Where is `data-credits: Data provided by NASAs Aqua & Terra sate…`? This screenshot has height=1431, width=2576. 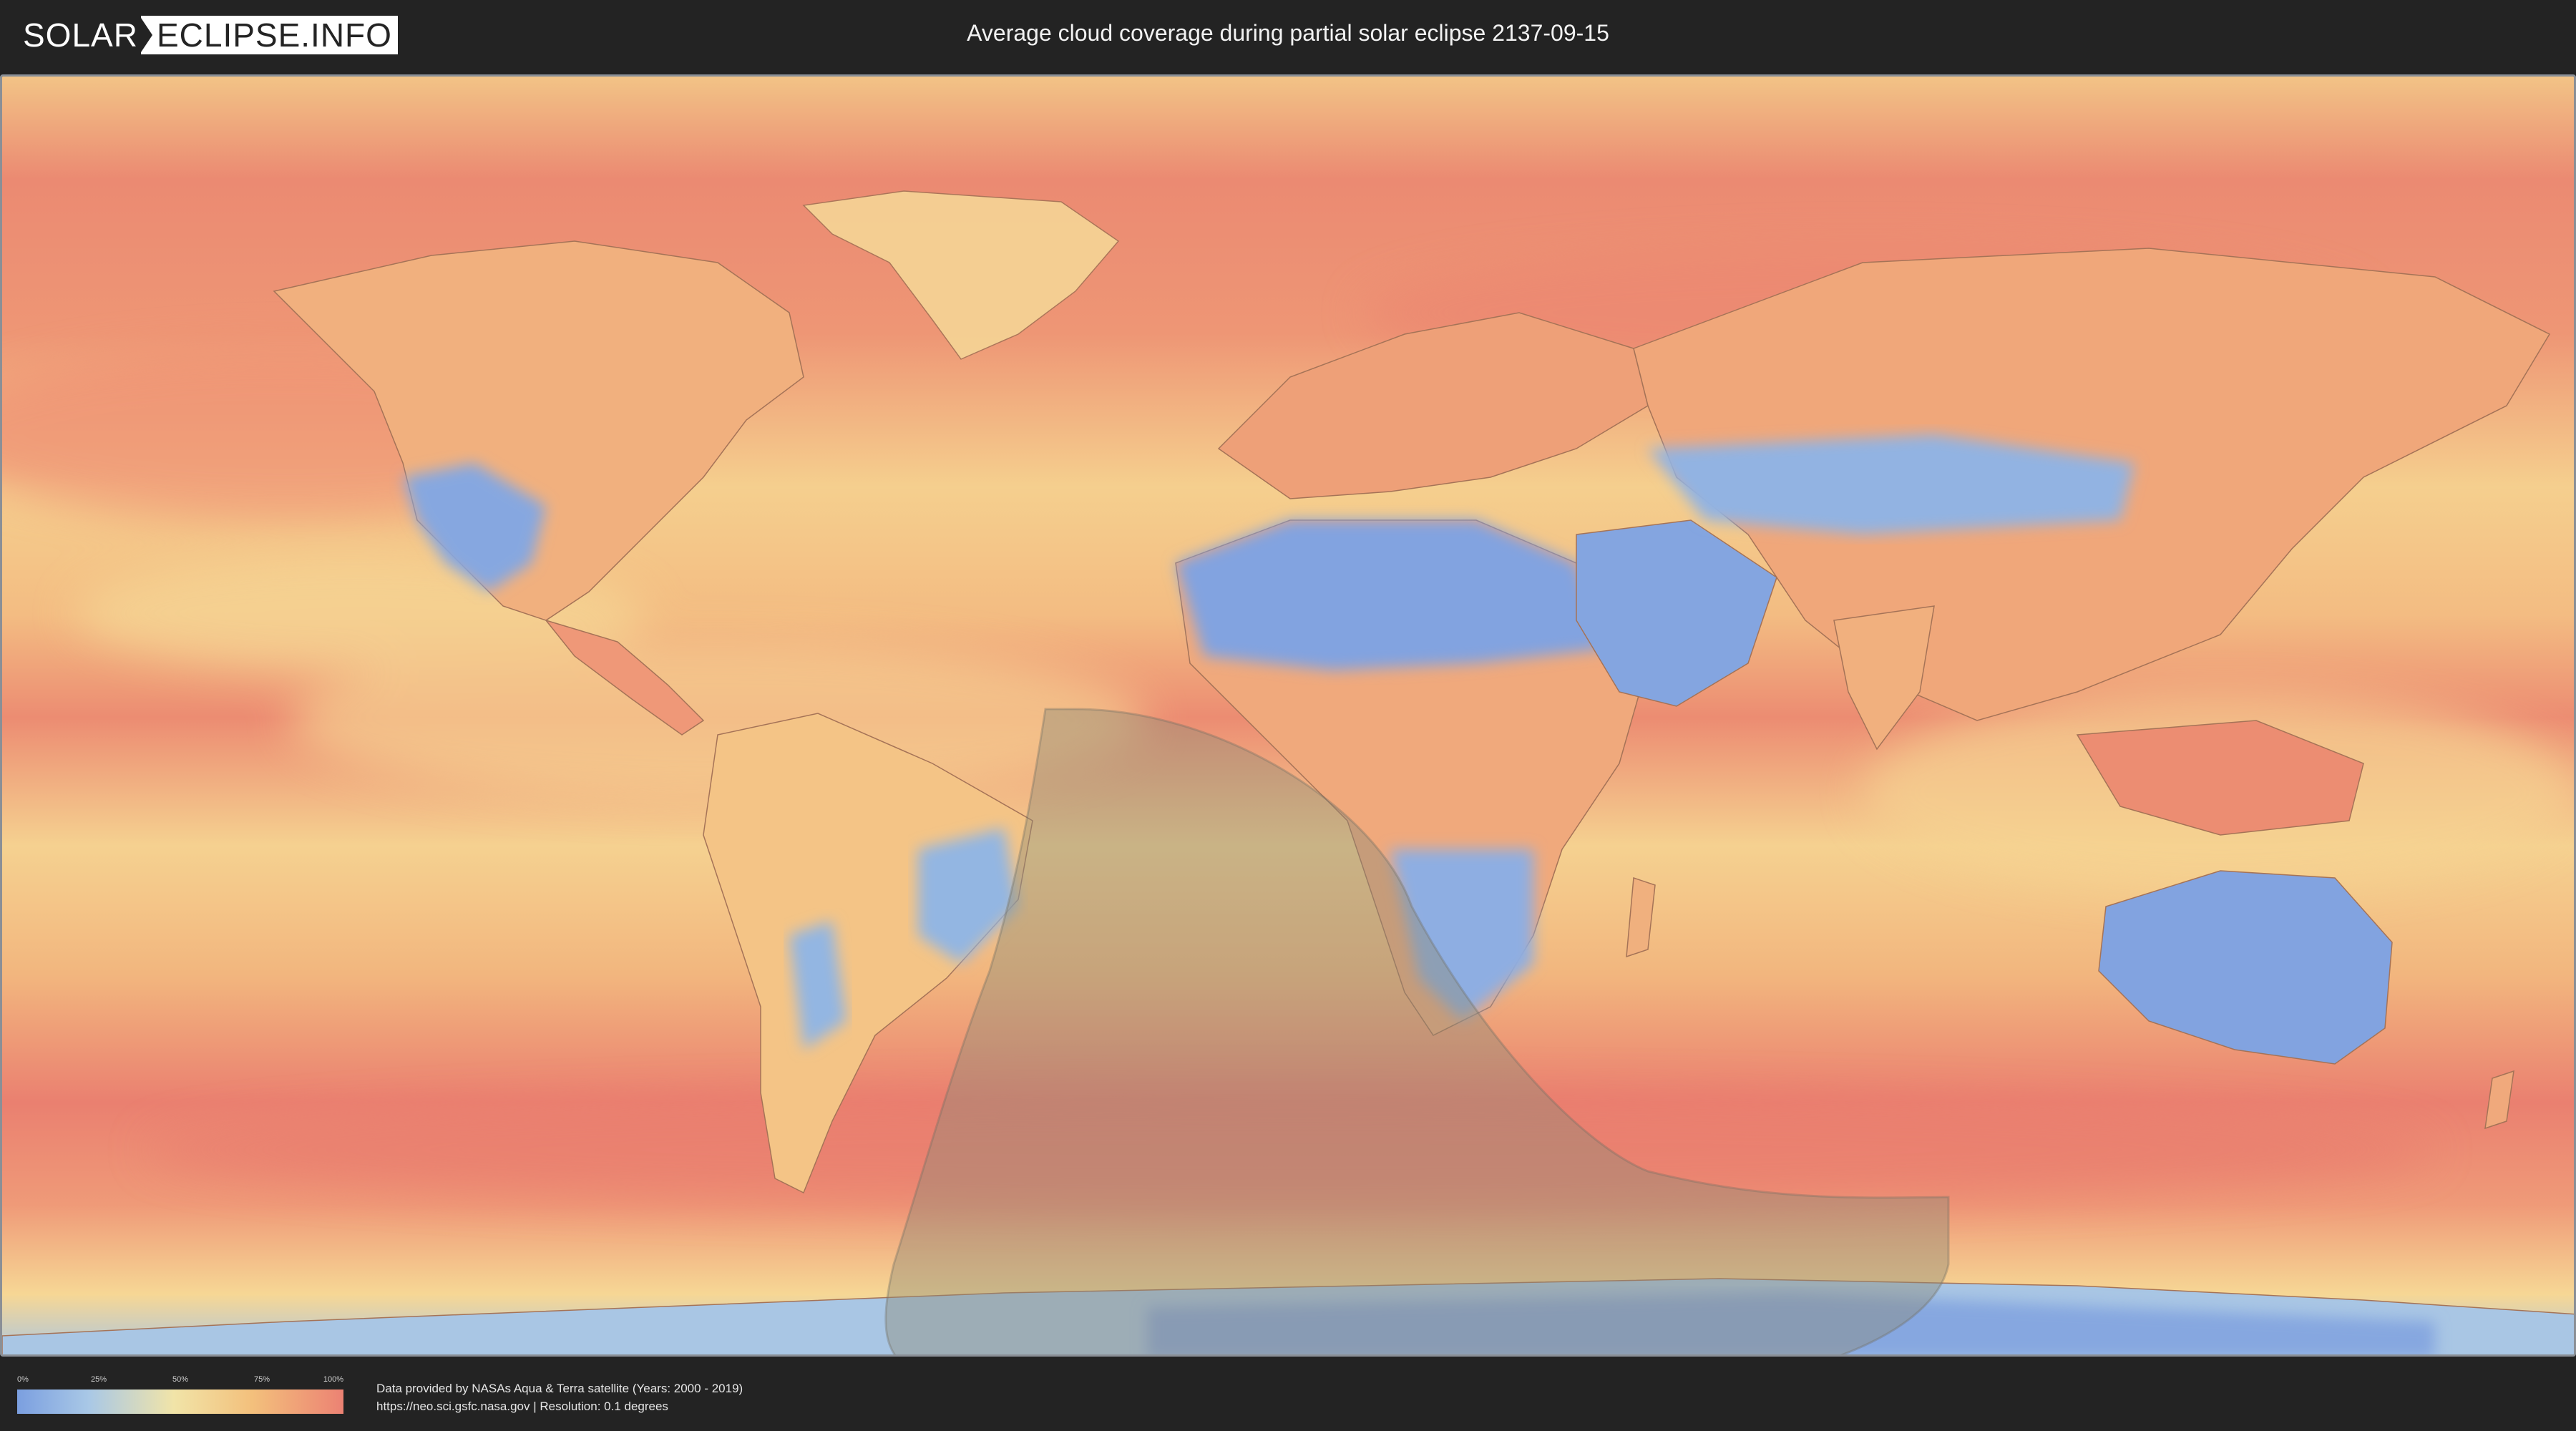 data-credits: Data provided by NASAs Aqua & Terra sate… is located at coordinates (559, 1397).